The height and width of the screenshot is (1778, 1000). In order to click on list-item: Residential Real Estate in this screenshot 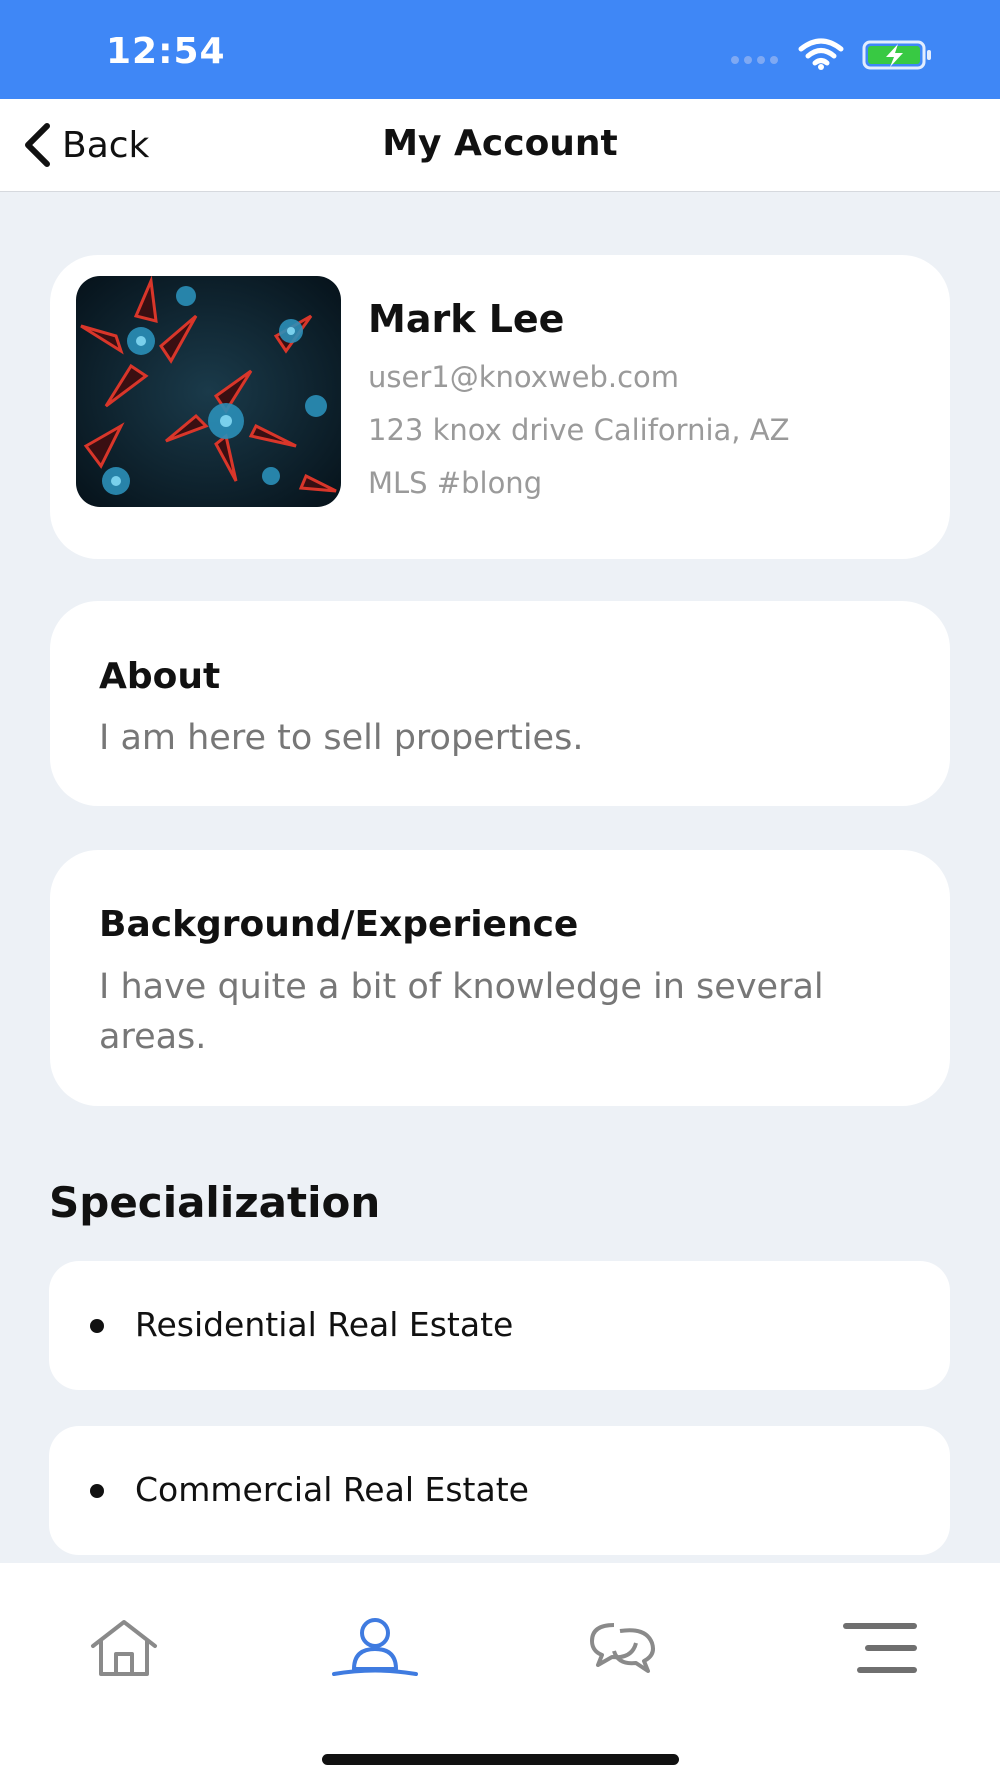, I will do `click(499, 1325)`.